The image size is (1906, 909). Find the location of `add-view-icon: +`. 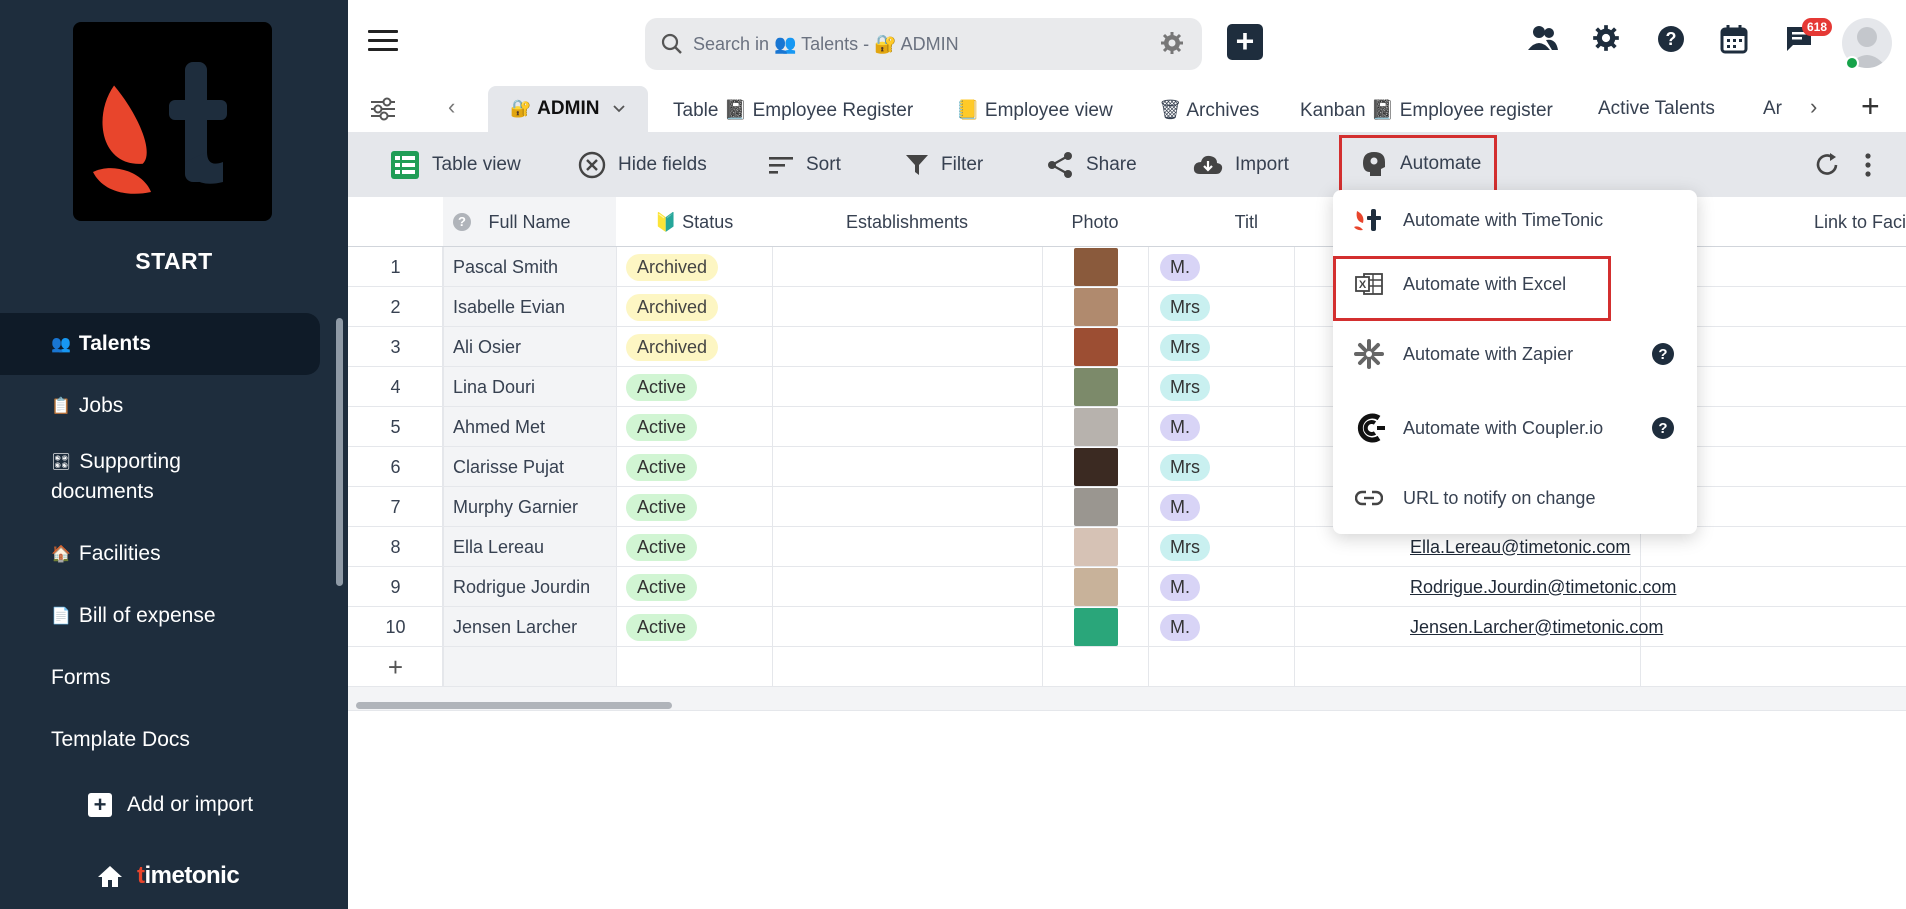

add-view-icon: + is located at coordinates (1870, 106).